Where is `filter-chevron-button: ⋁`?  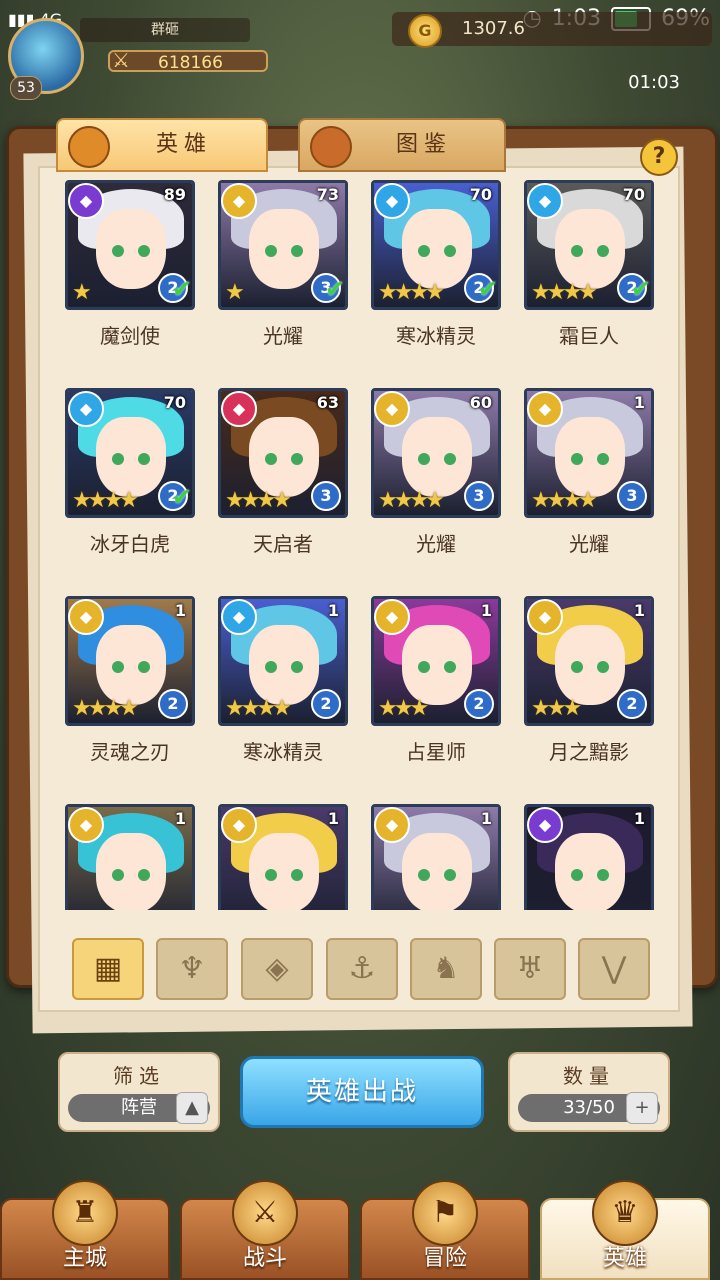
filter-chevron-button: ⋁ is located at coordinates (614, 969).